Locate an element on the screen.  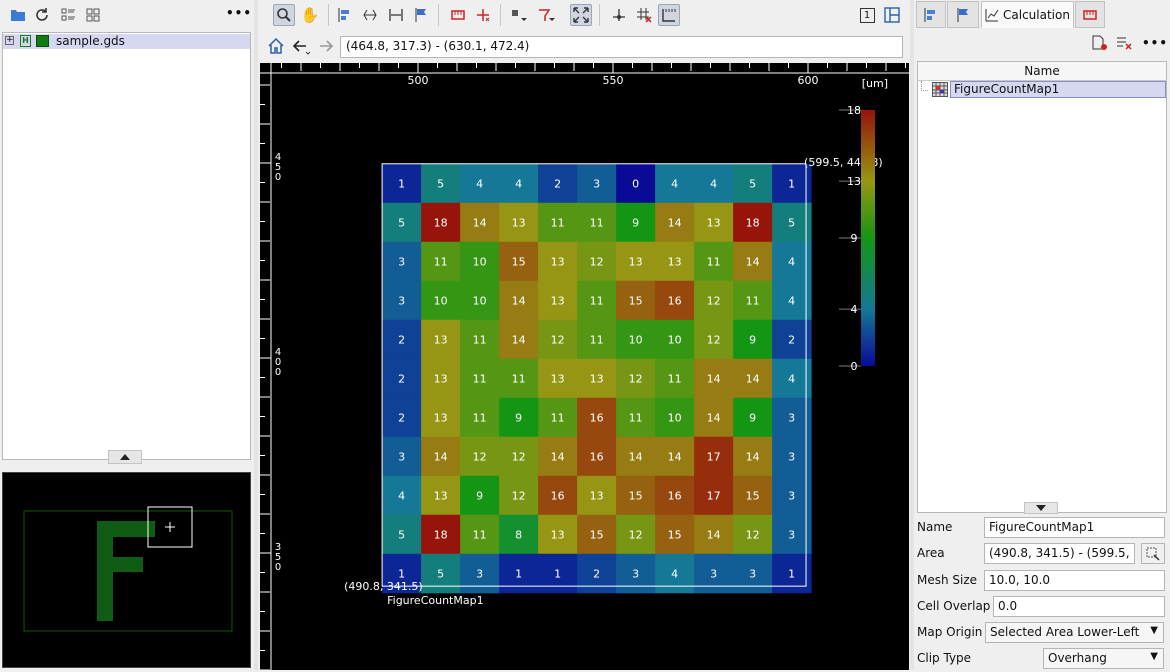
heatmap-cell-value: 10 is located at coordinates (480, 261).